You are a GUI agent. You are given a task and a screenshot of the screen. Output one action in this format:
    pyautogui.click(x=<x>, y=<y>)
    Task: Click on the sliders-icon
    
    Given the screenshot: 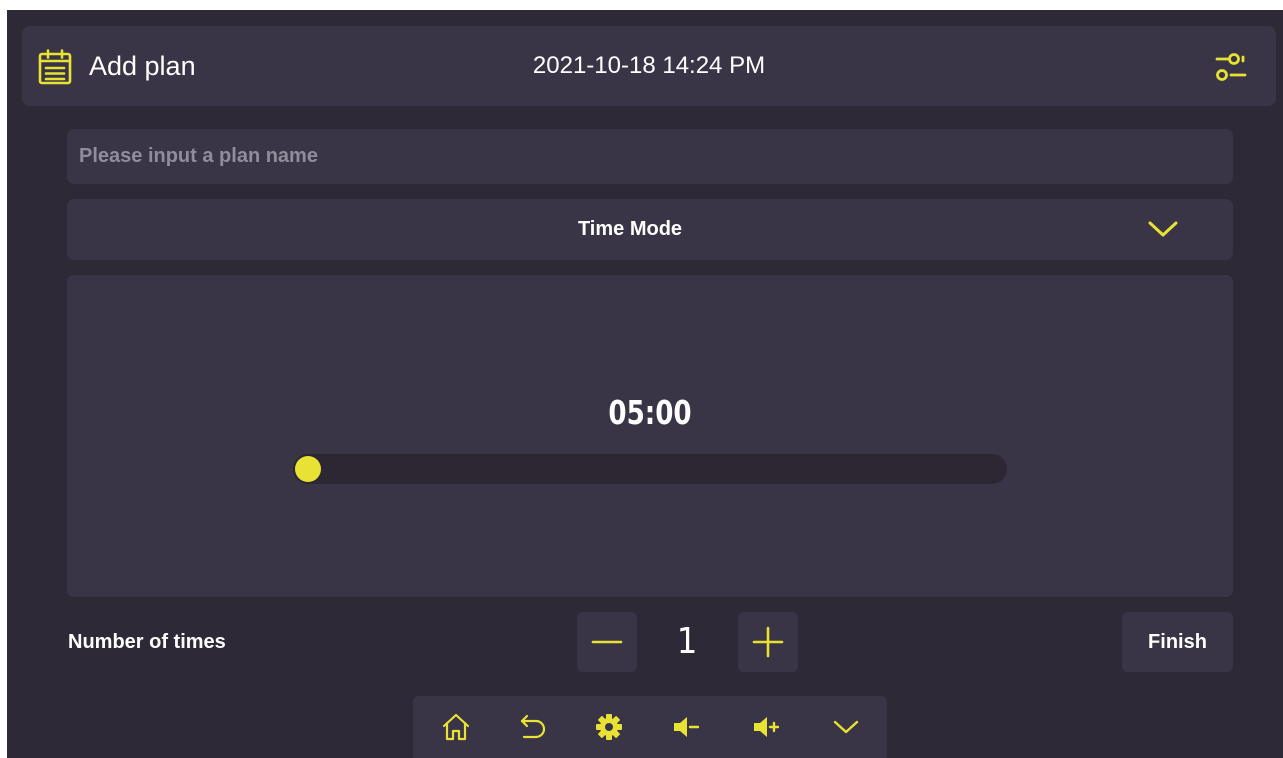 What is the action you would take?
    pyautogui.click(x=1231, y=67)
    